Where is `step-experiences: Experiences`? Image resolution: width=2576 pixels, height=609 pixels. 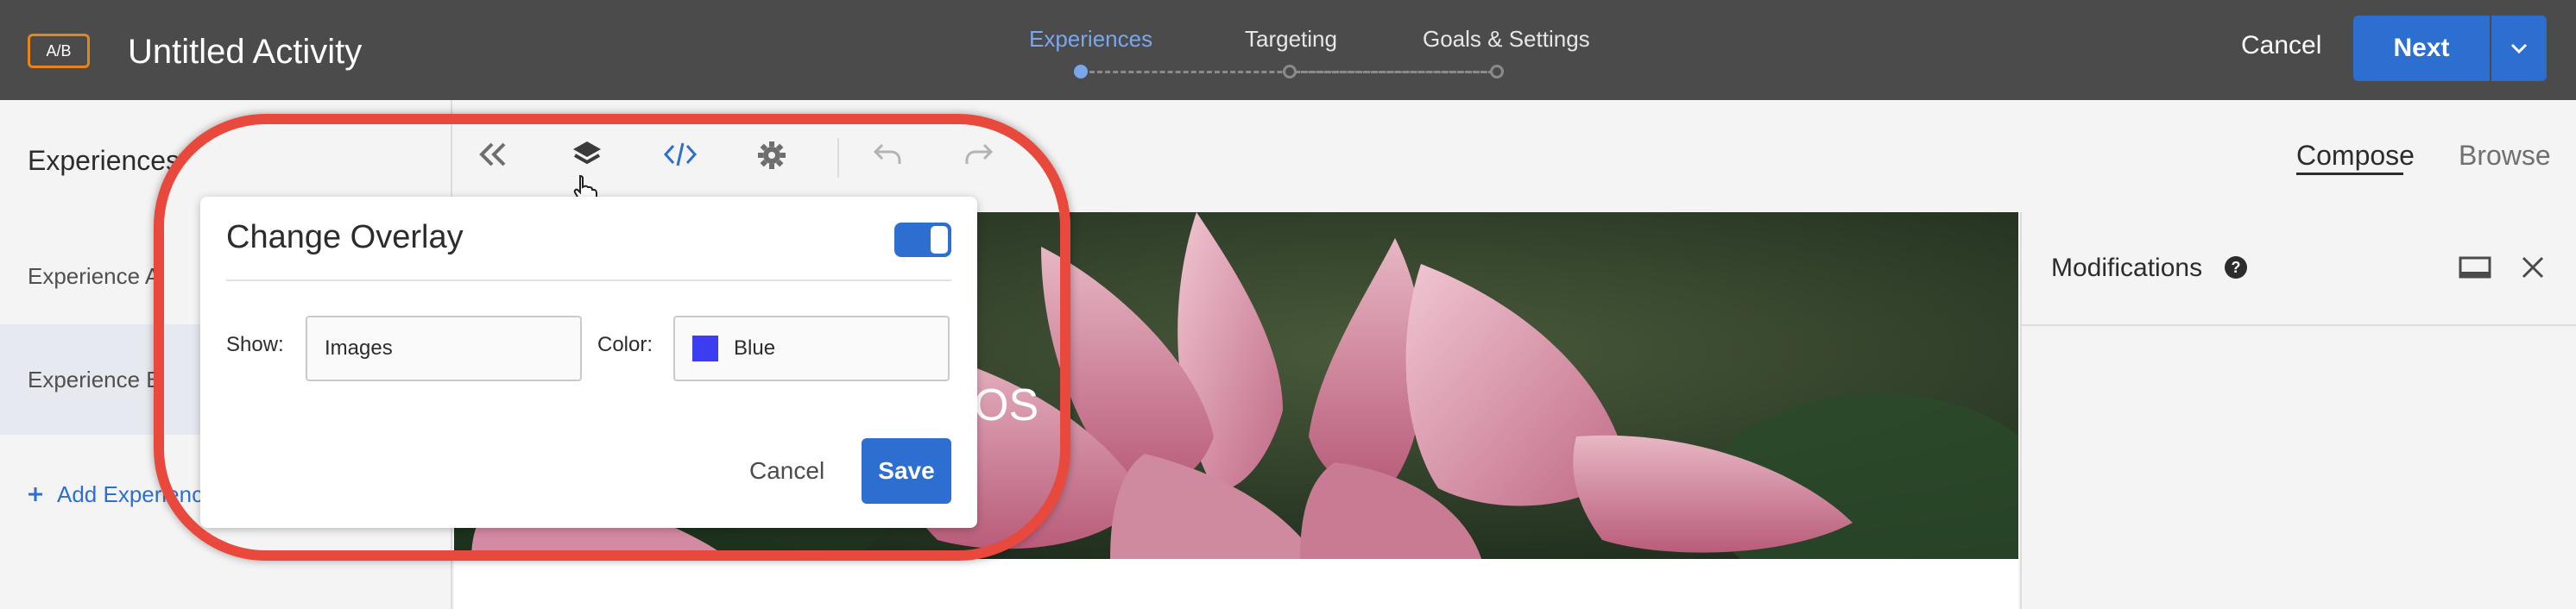
step-experiences: Experiences is located at coordinates (1090, 39).